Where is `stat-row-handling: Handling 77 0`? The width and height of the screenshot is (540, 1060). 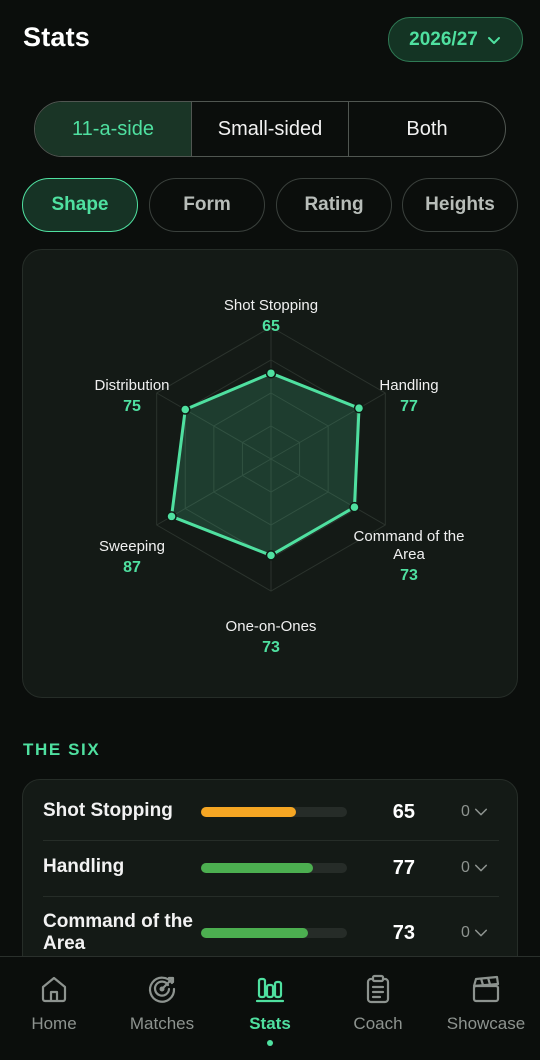 stat-row-handling: Handling 77 0 is located at coordinates (270, 868).